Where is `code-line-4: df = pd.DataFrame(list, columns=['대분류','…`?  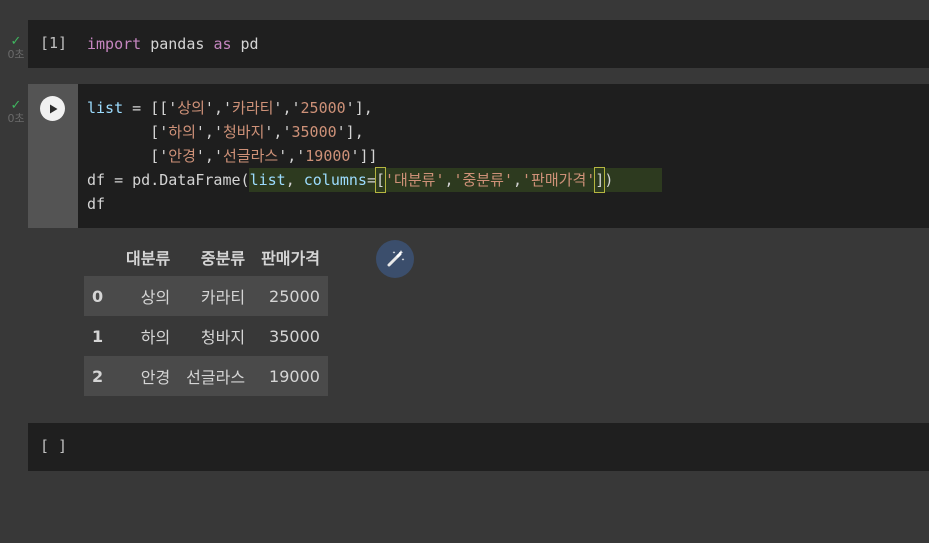
code-line-4: df = pd.DataFrame(list, columns=['대분류','… is located at coordinates (350, 180).